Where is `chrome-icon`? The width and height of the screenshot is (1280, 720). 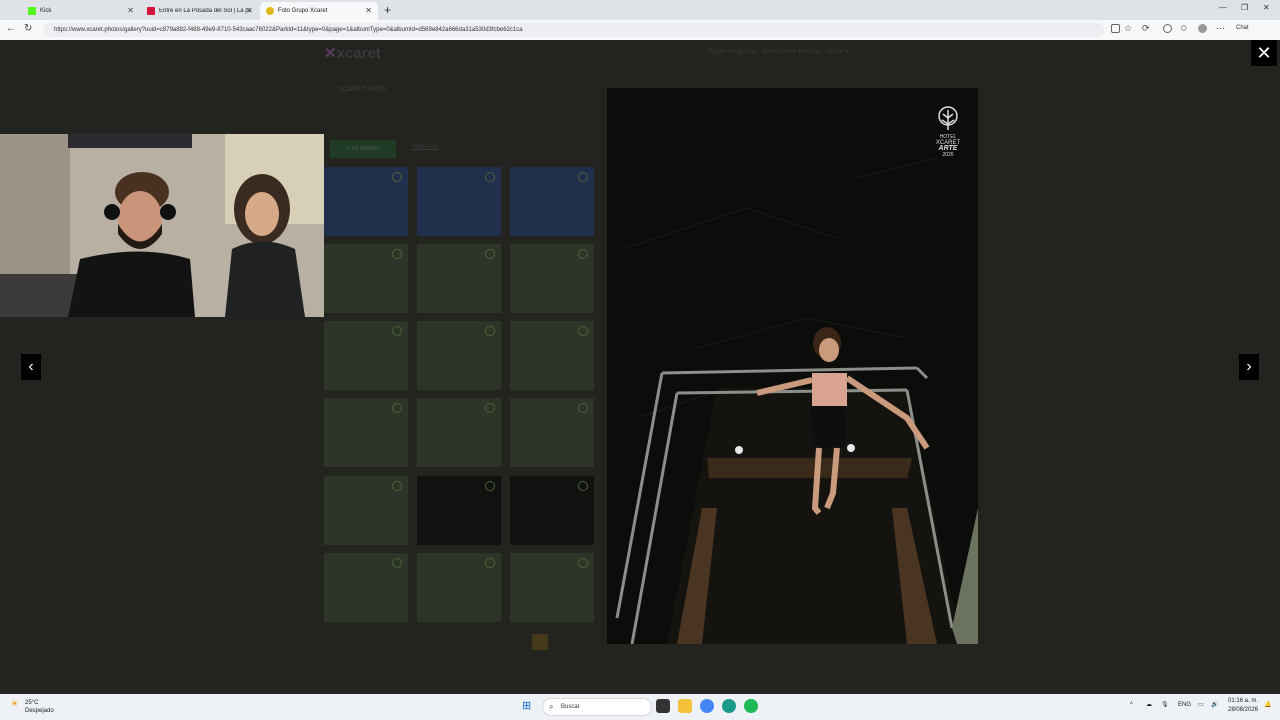
chrome-icon is located at coordinates (707, 706).